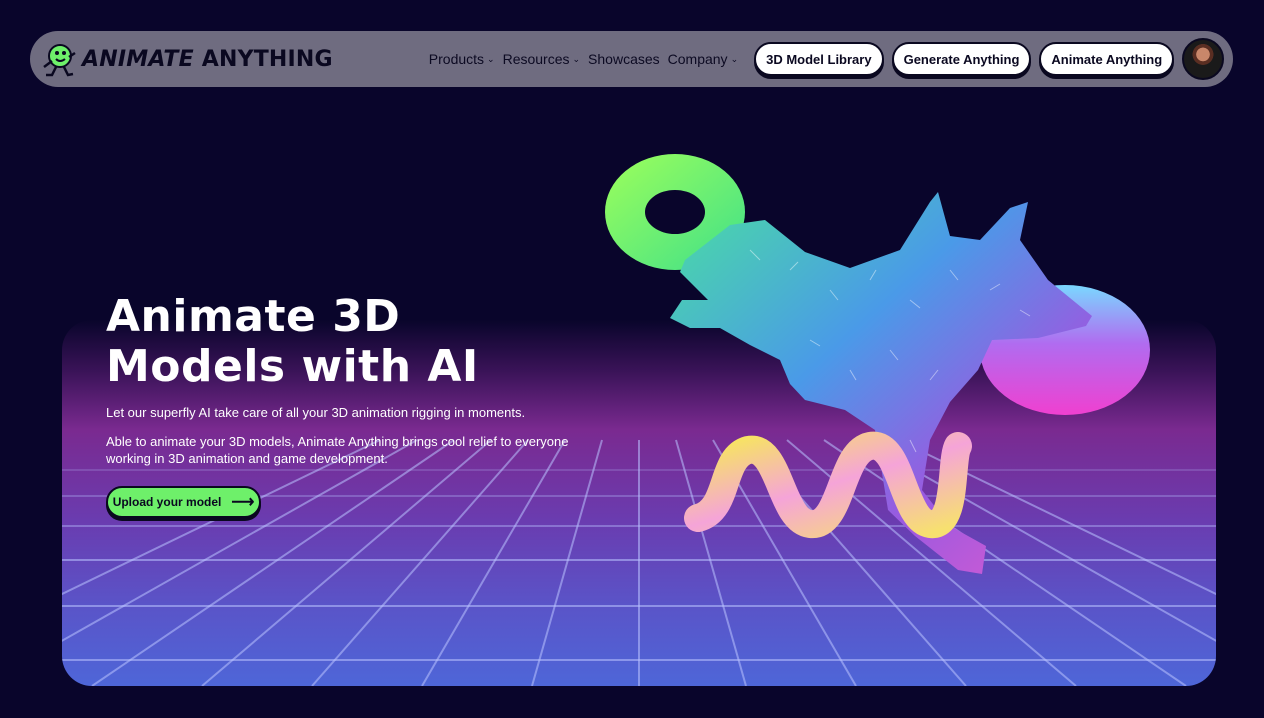 Image resolution: width=1264 pixels, height=718 pixels. I want to click on model-library-button: 3D Model Library, so click(819, 59).